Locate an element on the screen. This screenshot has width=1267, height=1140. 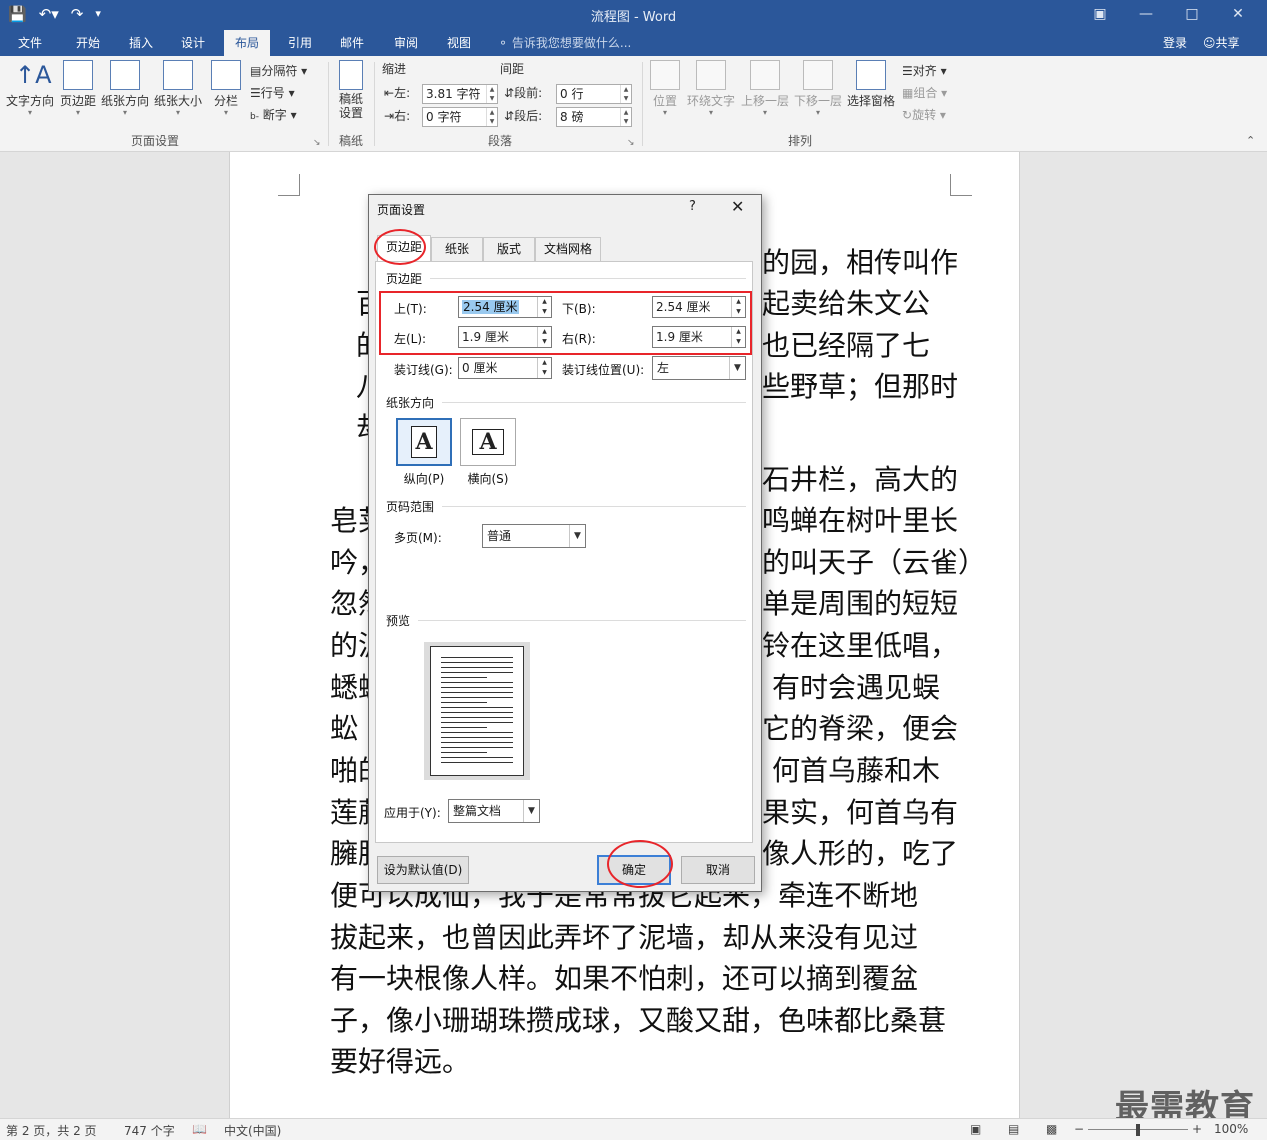
hyphenation-button: b‐ 断字 ▾ is located at coordinates (273, 116).